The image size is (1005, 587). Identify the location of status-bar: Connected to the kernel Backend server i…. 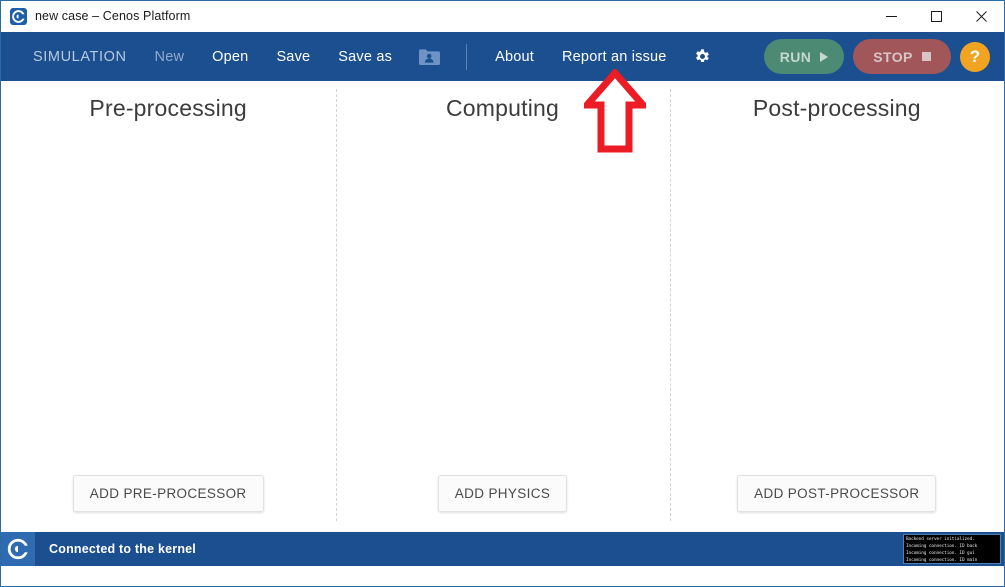
(502, 549).